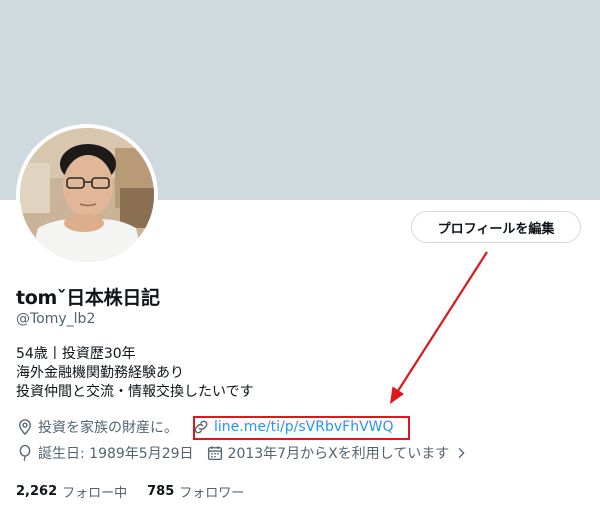 This screenshot has height=507, width=600. I want to click on following-link: 2,262 フォロー中, so click(71, 491).